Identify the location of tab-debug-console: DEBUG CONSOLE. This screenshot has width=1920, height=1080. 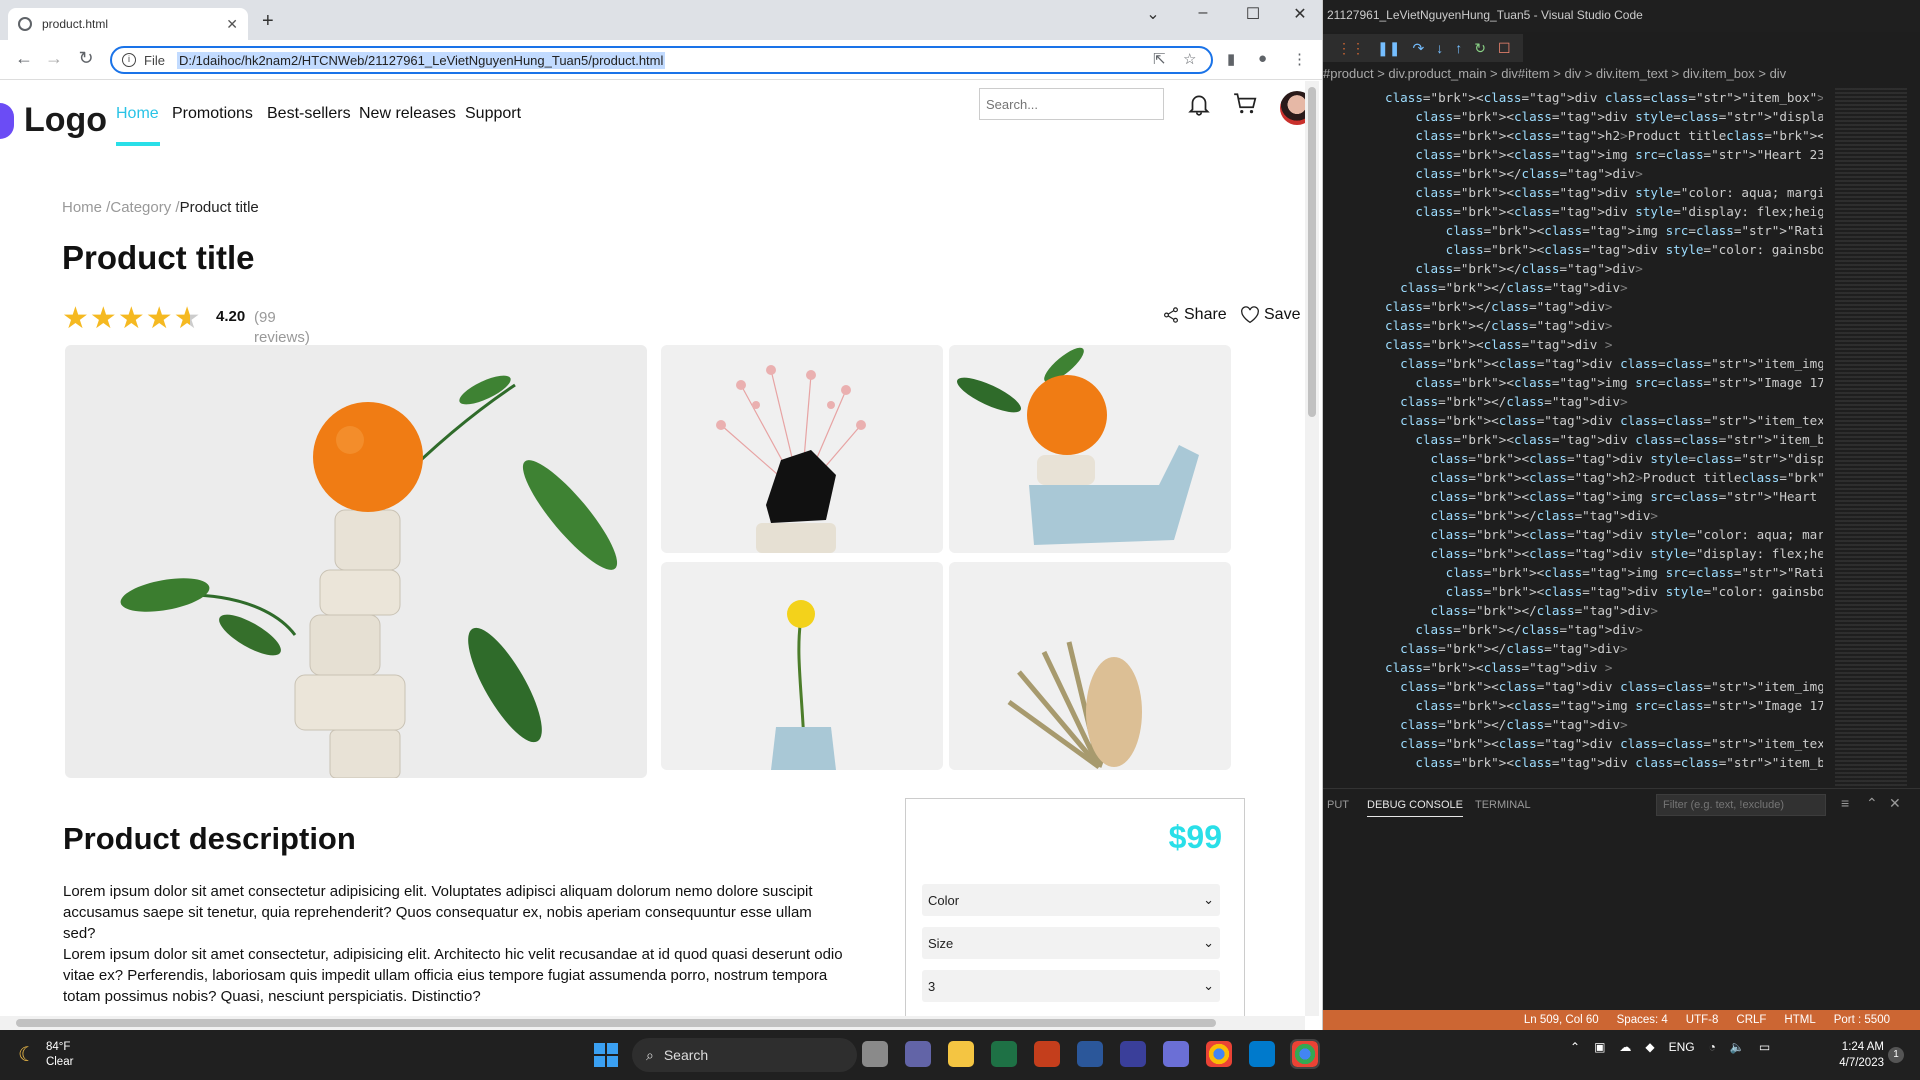
(1415, 808).